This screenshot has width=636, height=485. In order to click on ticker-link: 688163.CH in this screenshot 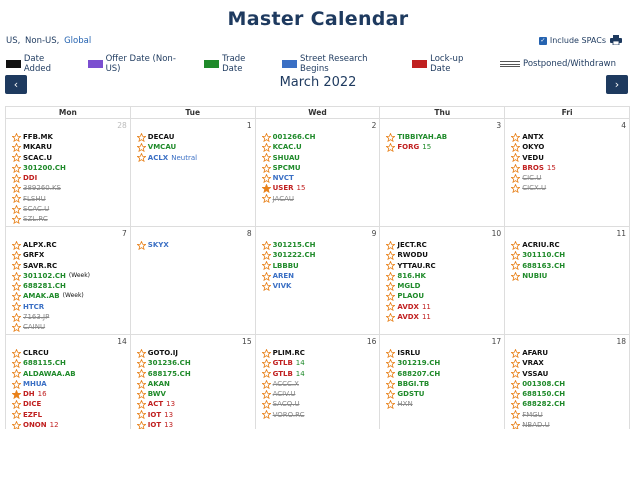, I will do `click(543, 266)`.